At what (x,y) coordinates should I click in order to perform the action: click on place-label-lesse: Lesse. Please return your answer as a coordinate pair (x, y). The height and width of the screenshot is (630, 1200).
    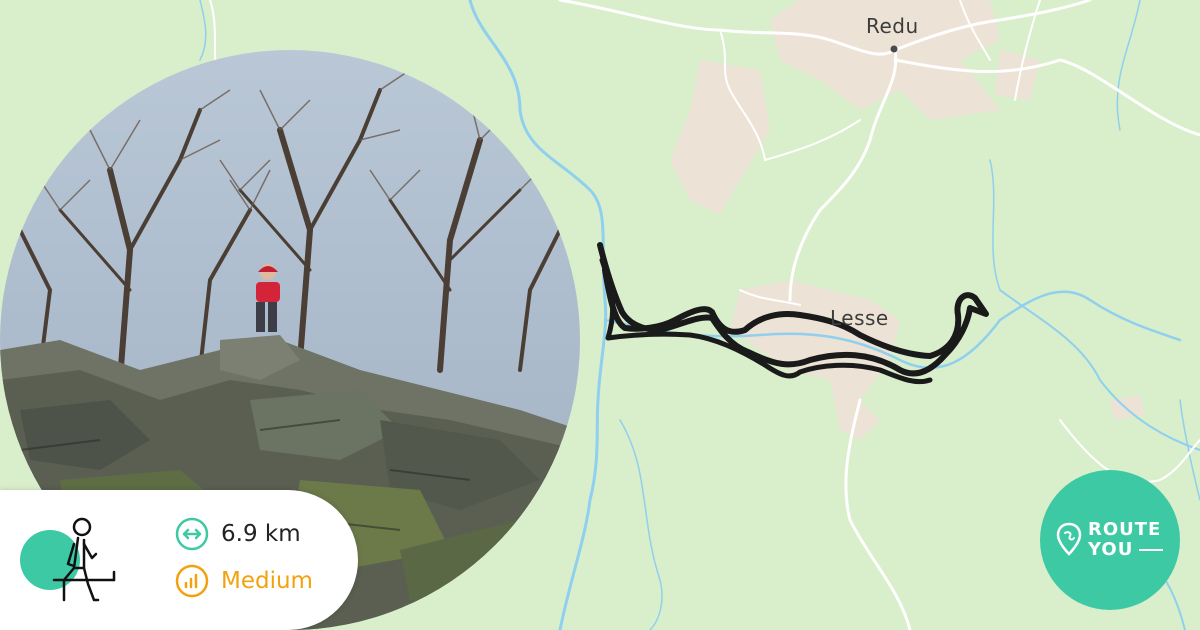
    Looking at the image, I should click on (859, 318).